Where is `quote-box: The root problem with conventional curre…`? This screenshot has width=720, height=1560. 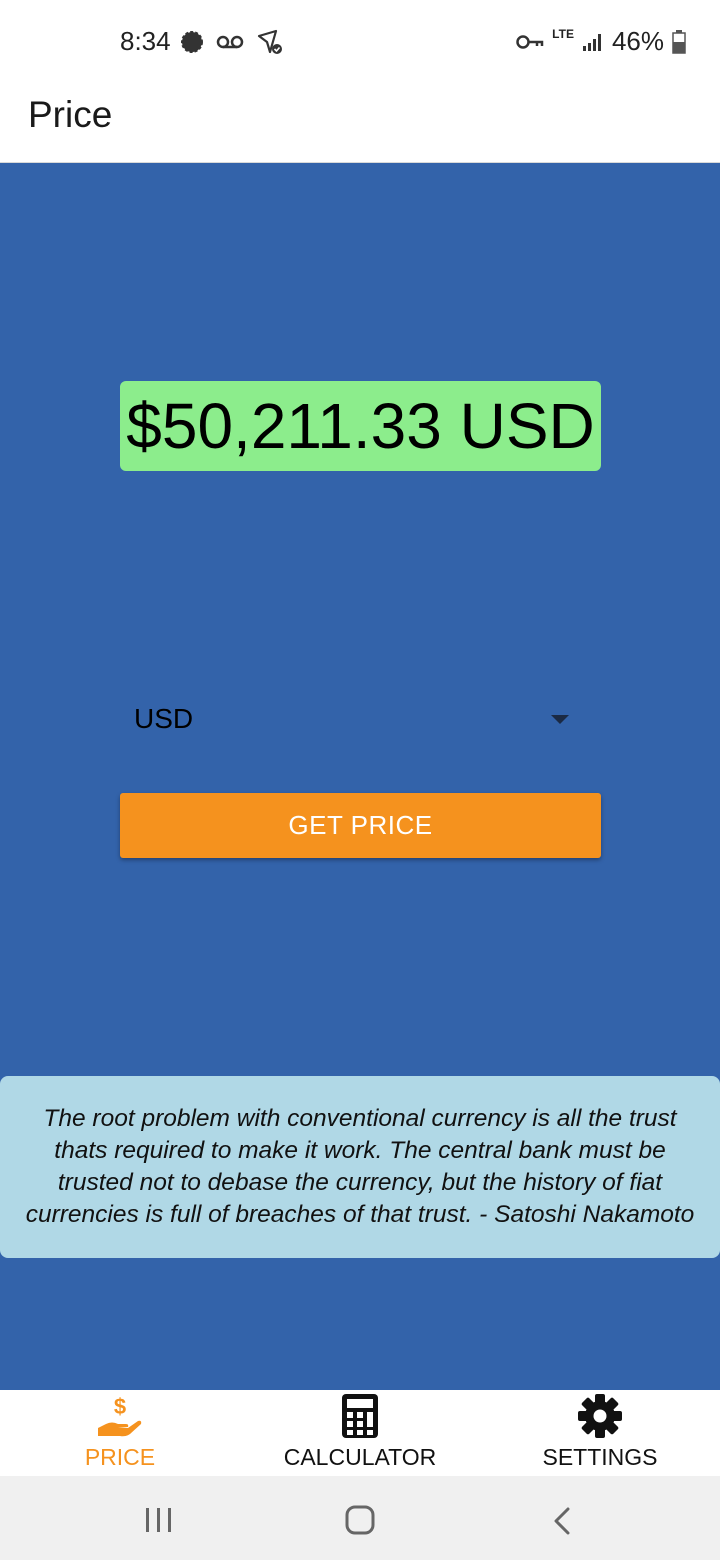
quote-box: The root problem with conventional curre… is located at coordinates (360, 1167).